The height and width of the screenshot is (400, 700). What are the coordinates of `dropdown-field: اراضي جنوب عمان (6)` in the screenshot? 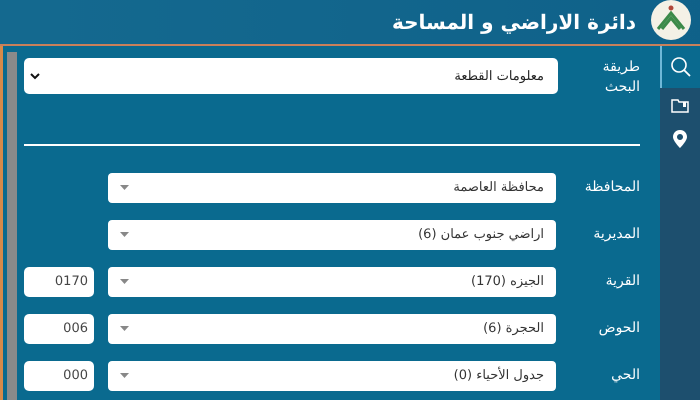 It's located at (332, 235).